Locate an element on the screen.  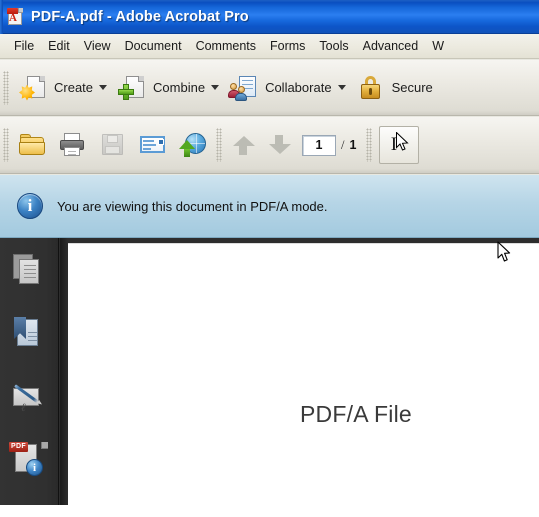
navigation-pane: ℓ PDF i is located at coordinates (29, 371).